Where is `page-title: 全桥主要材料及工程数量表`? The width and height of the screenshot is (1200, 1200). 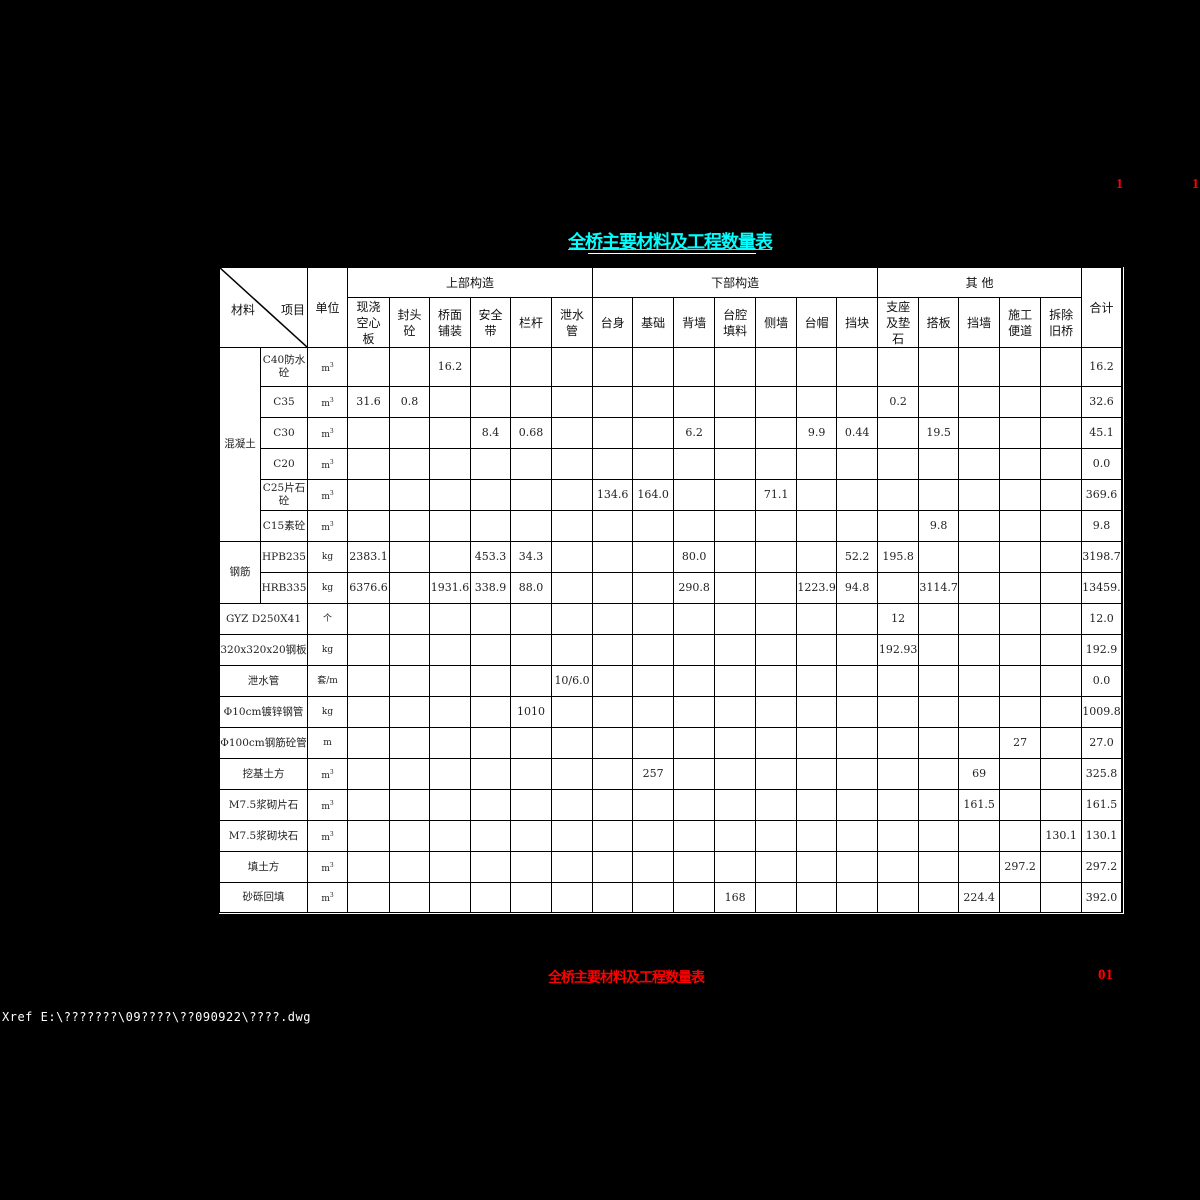 page-title: 全桥主要材料及工程数量表 is located at coordinates (670, 242).